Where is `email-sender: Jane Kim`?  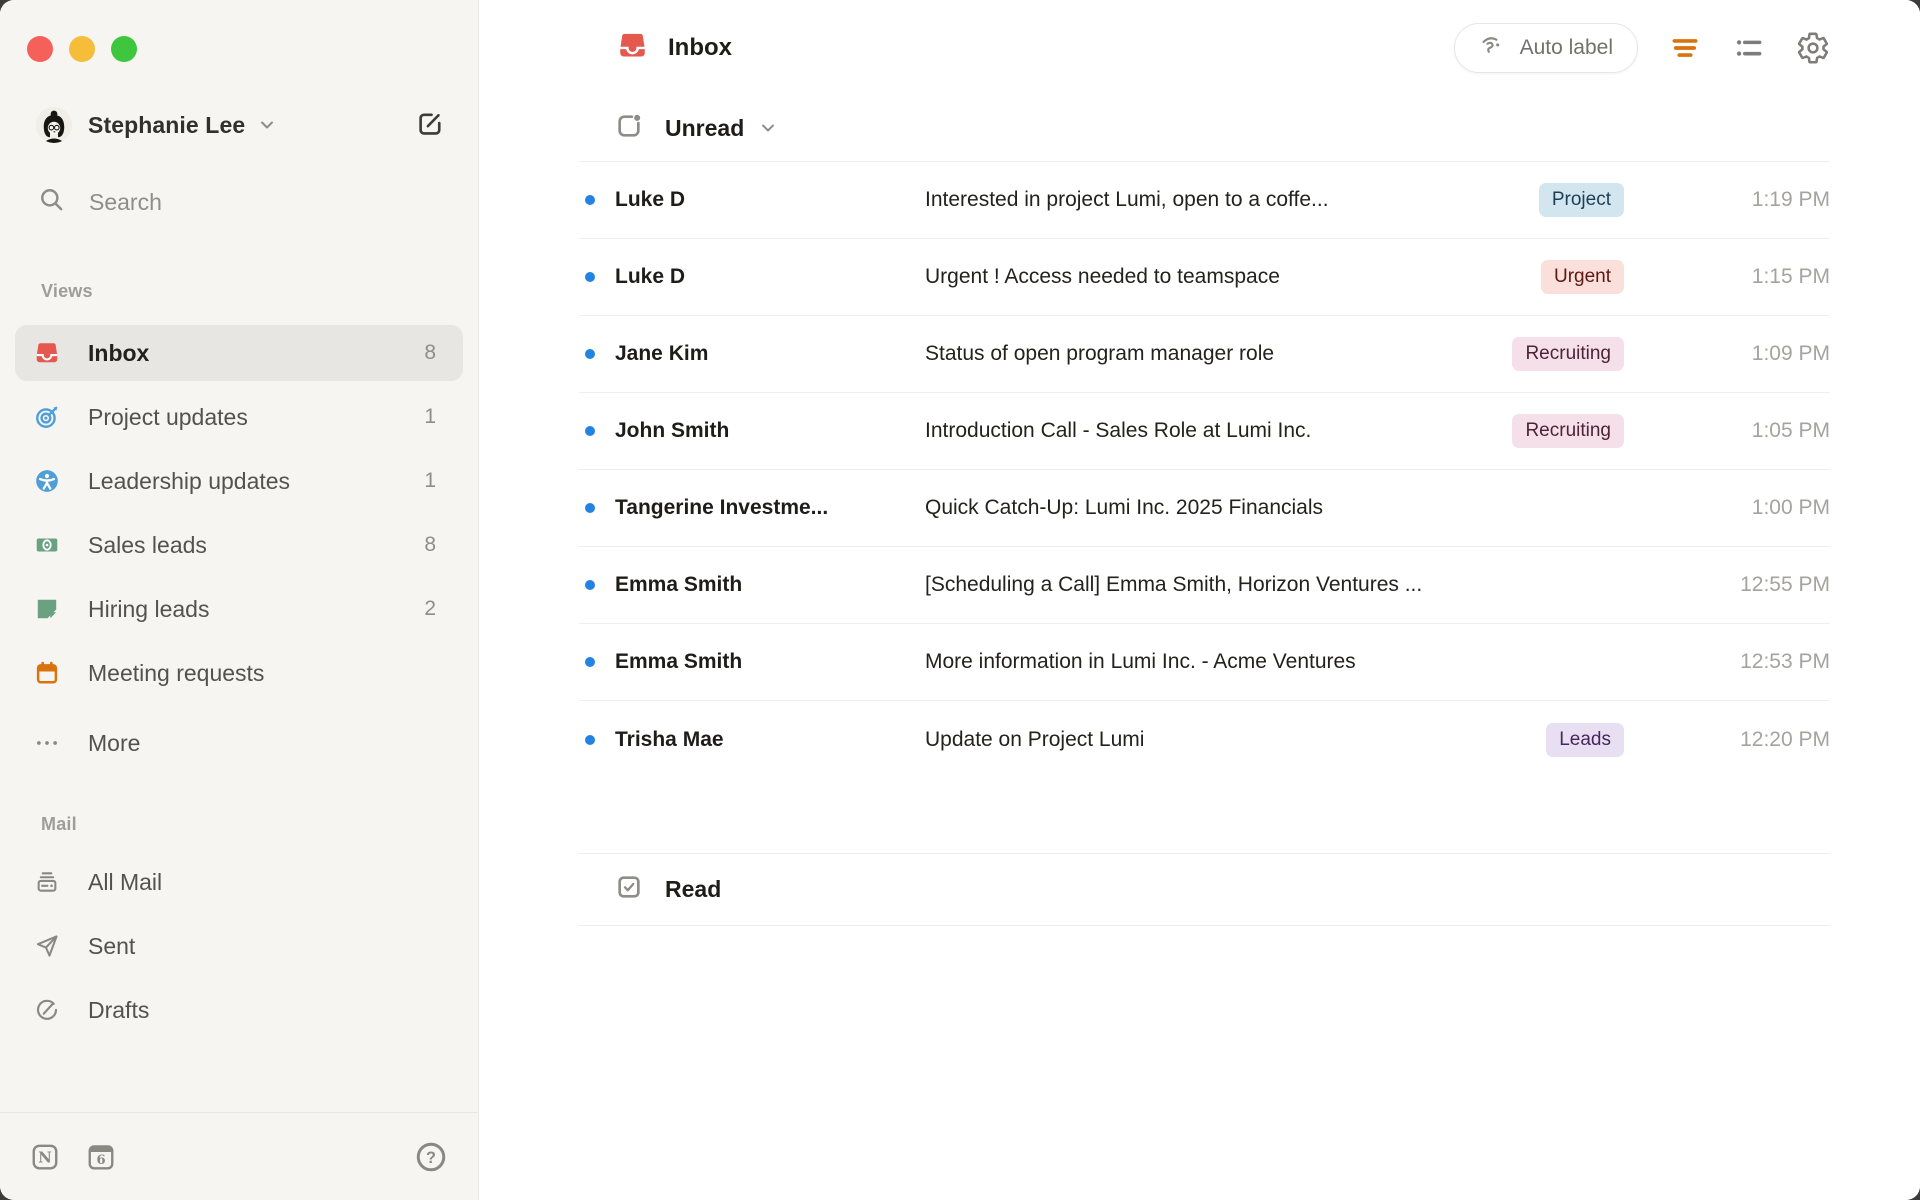 email-sender: Jane Kim is located at coordinates (662, 353).